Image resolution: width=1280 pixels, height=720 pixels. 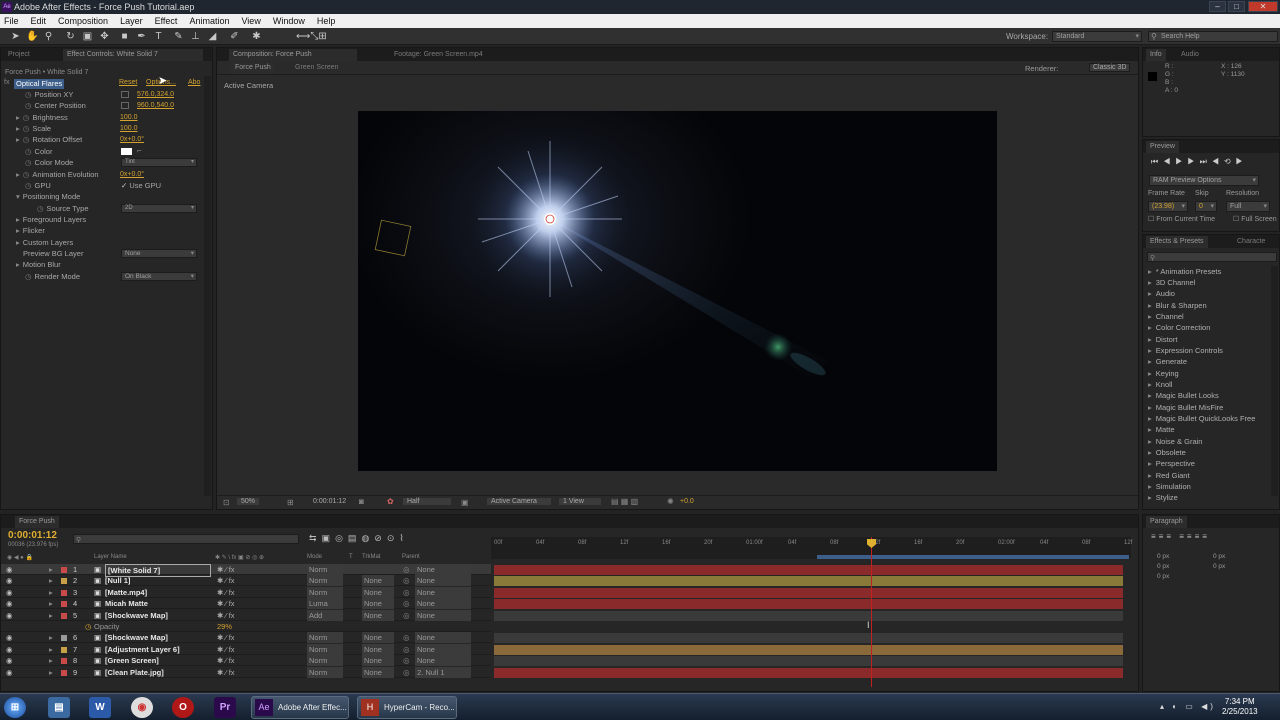 I want to click on menu-view: View, so click(x=250, y=21).